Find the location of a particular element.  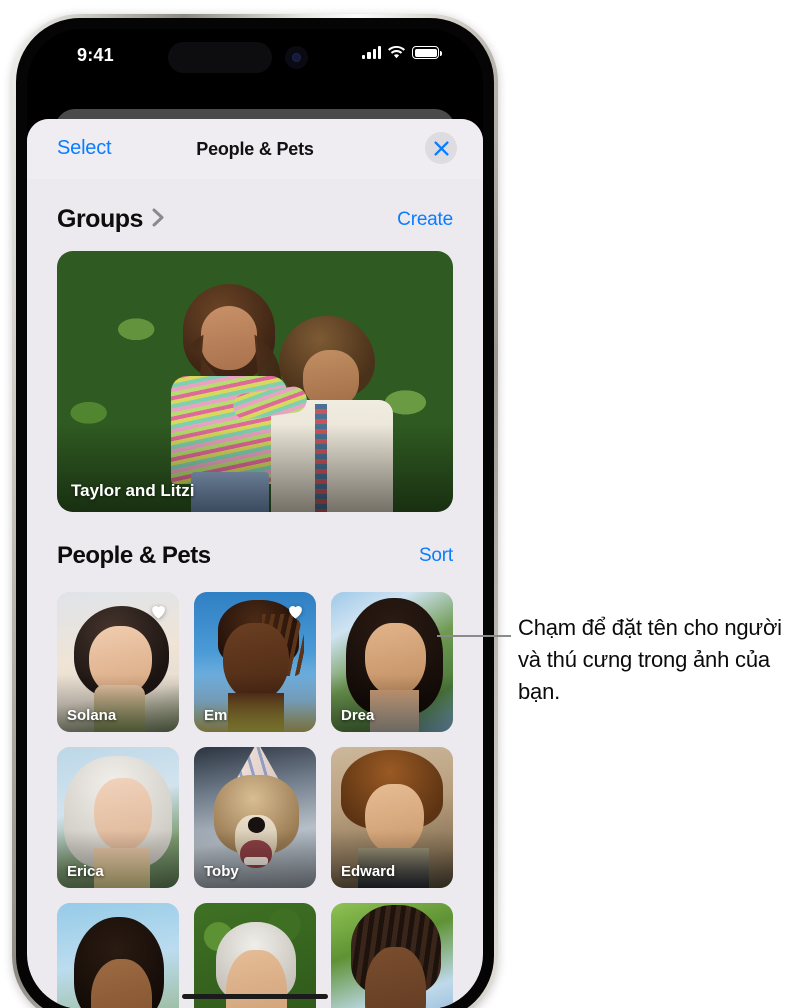

person-name: Drea is located at coordinates (358, 716).